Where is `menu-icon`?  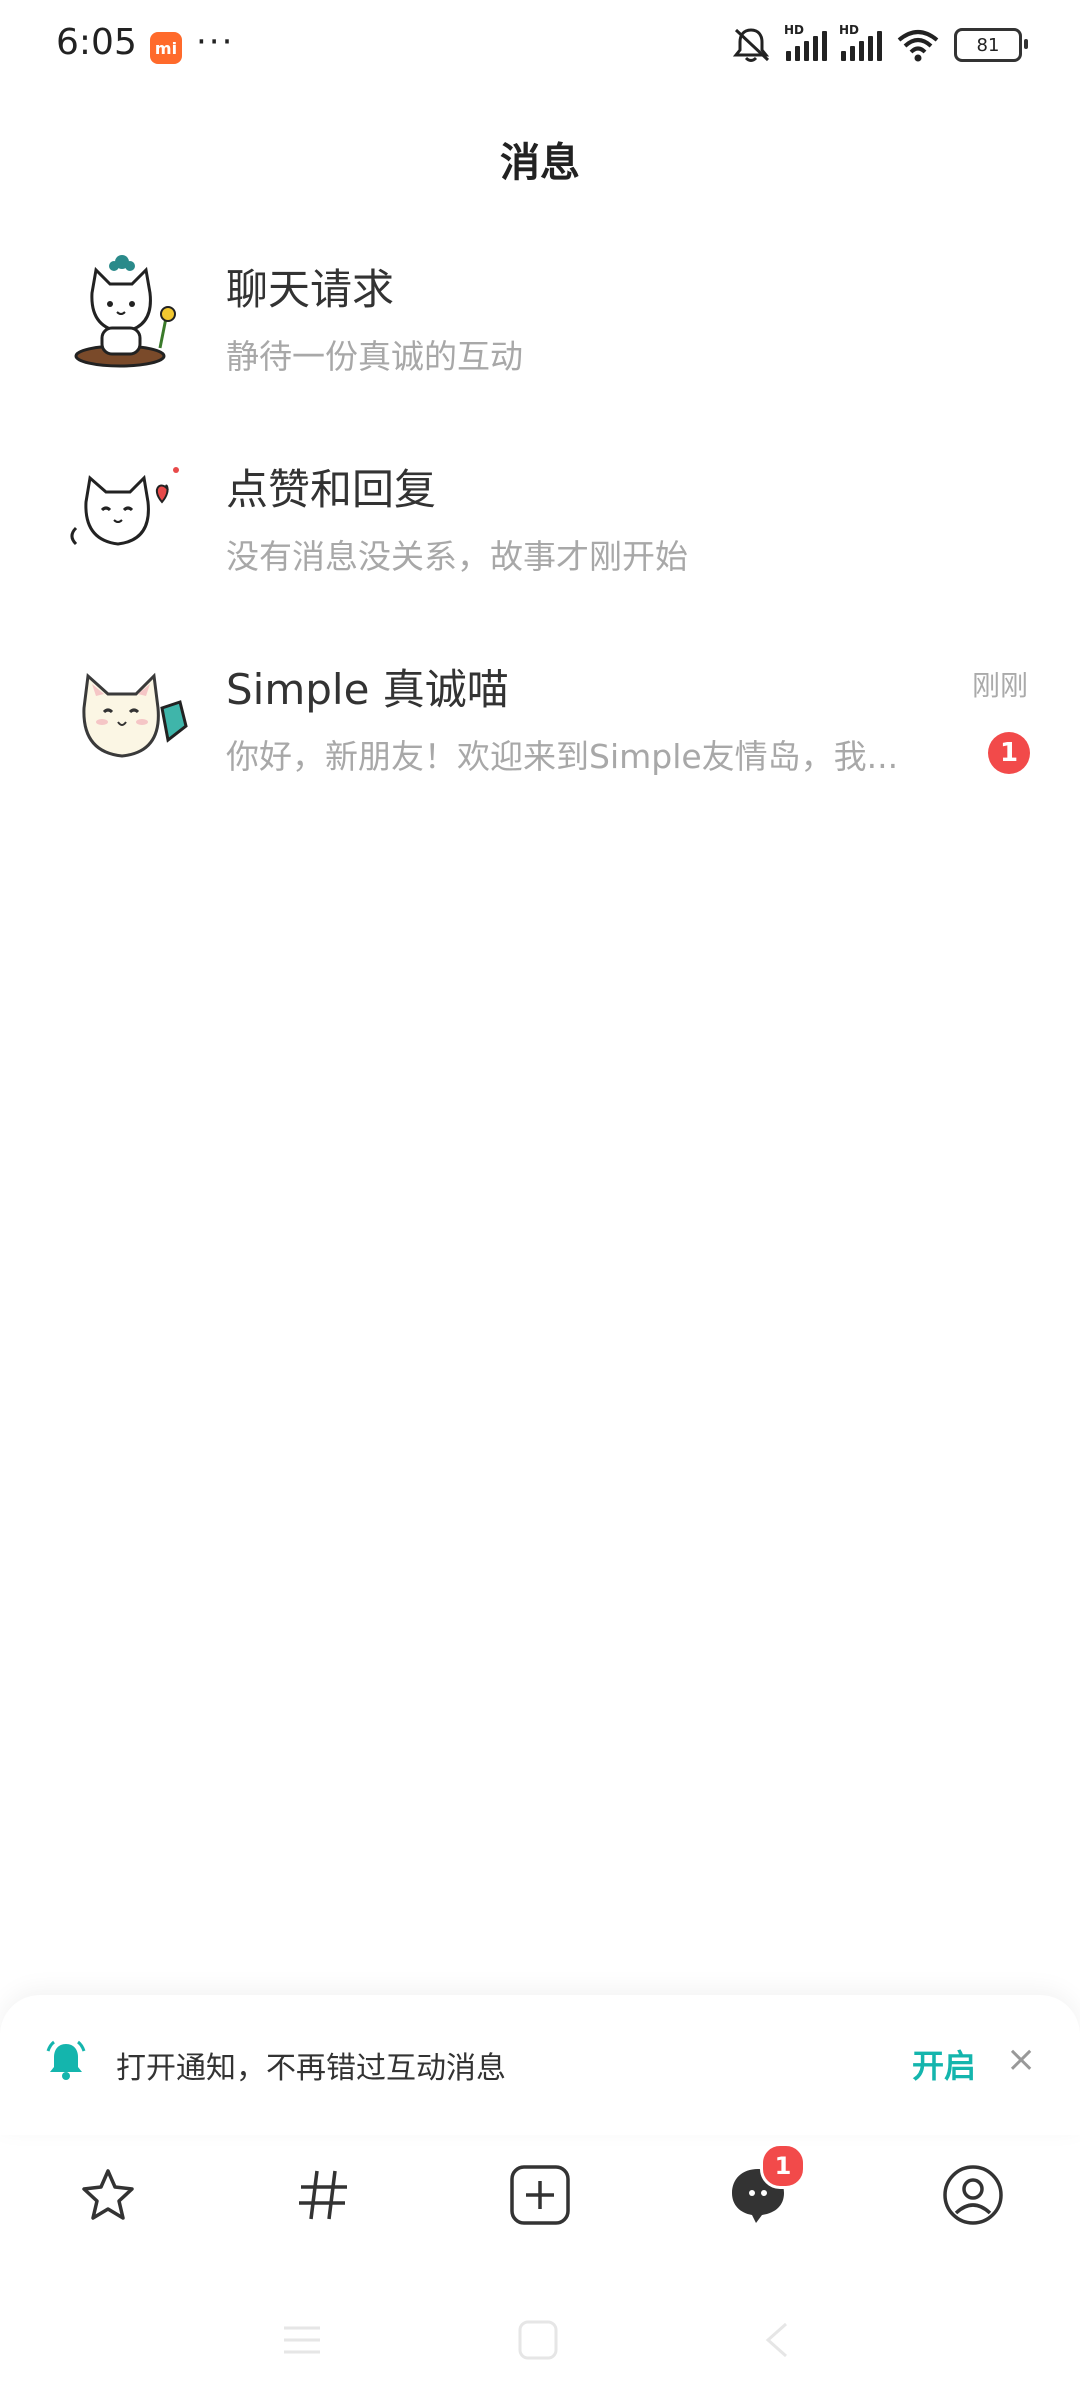 menu-icon is located at coordinates (302, 2340).